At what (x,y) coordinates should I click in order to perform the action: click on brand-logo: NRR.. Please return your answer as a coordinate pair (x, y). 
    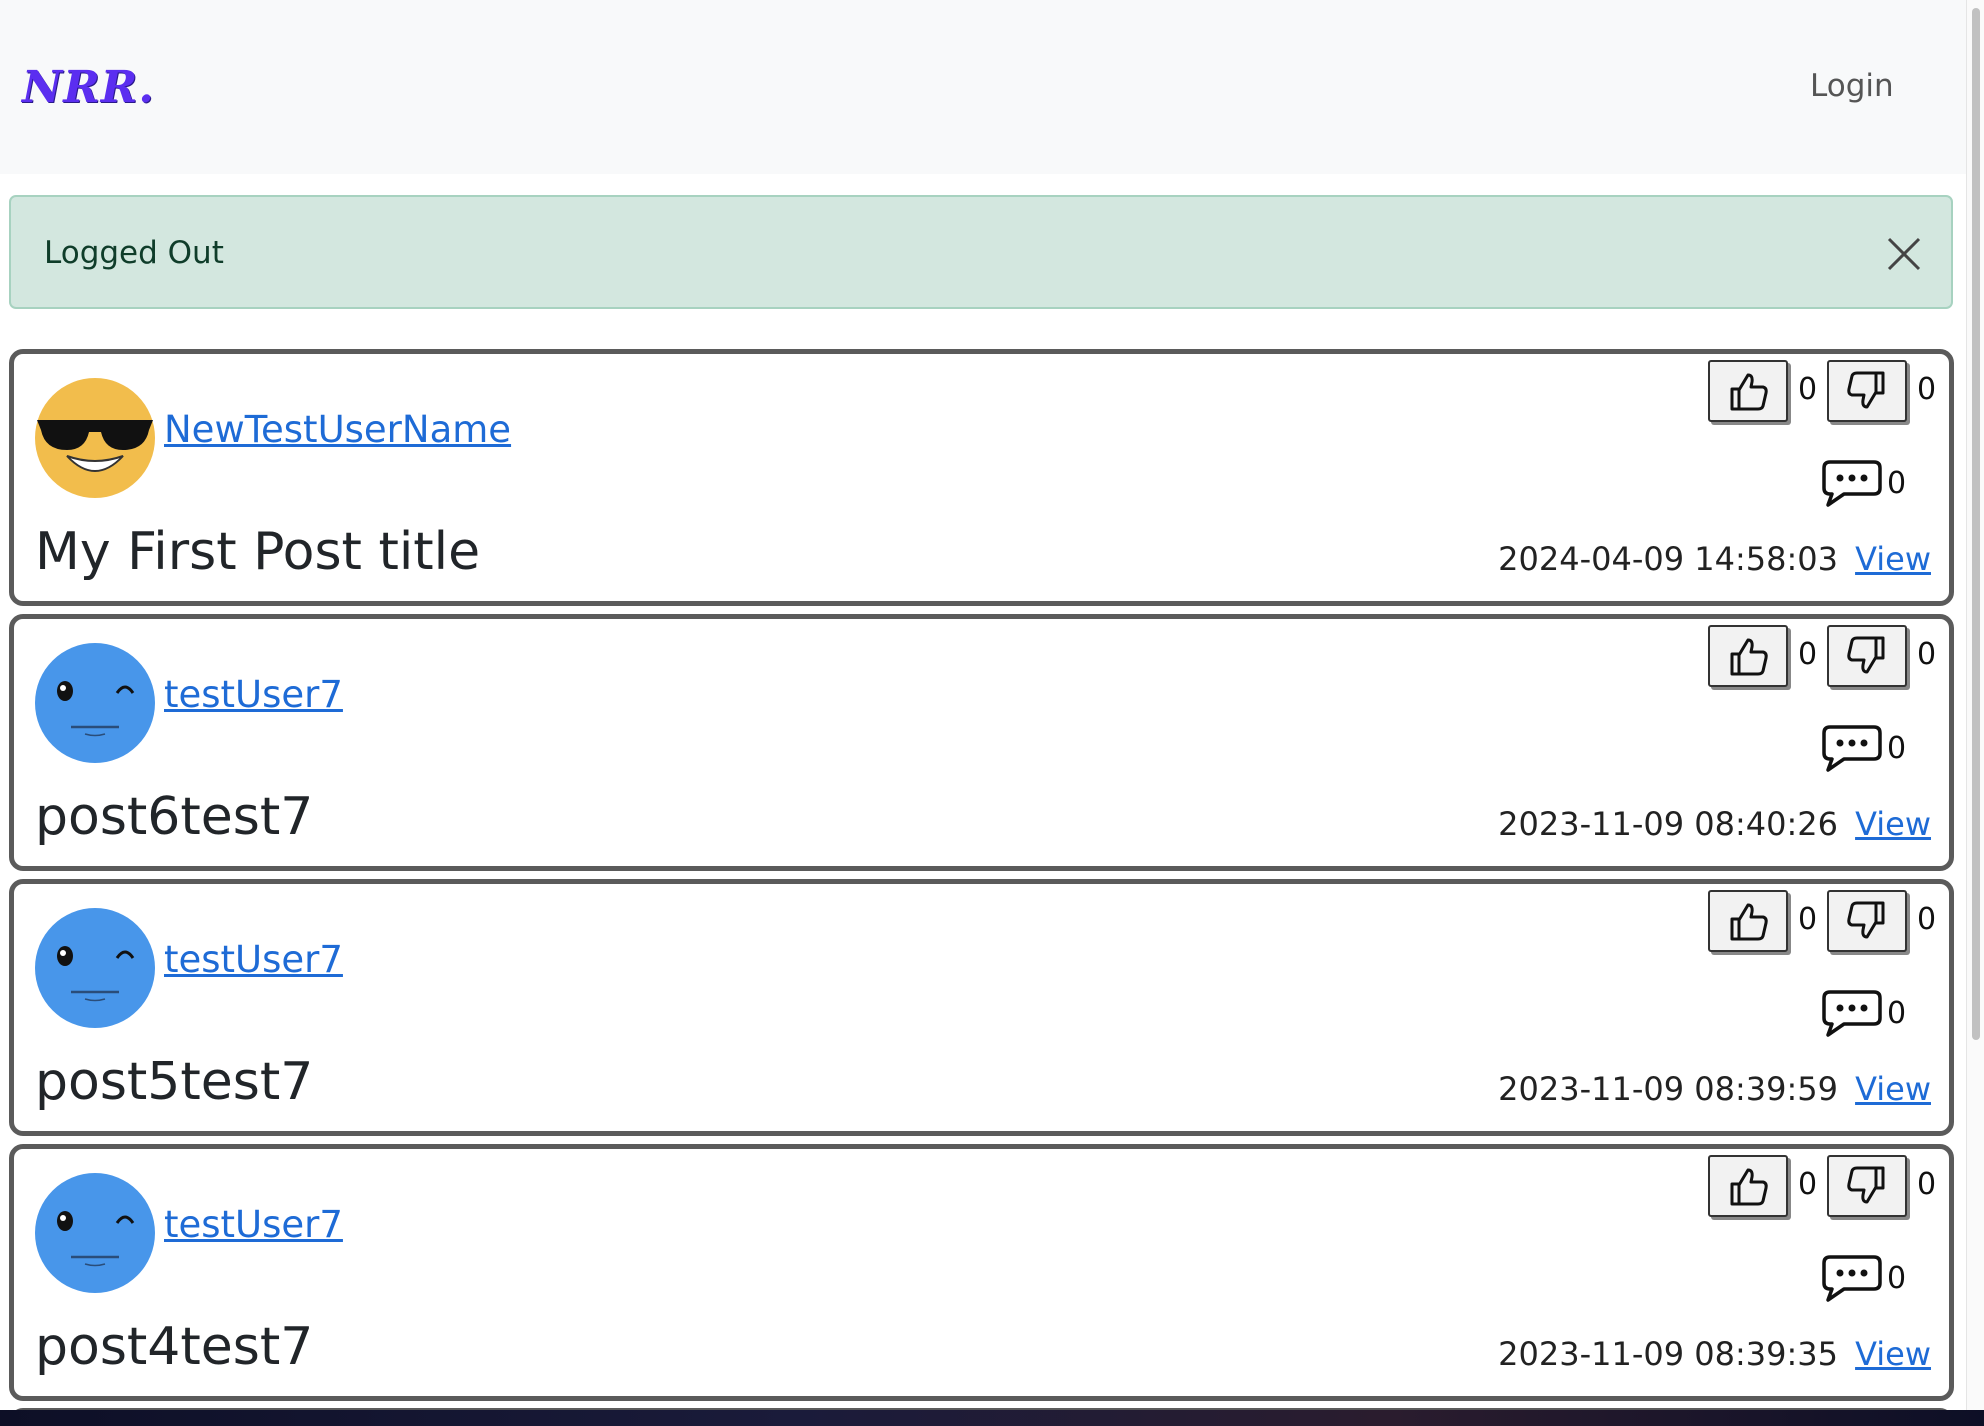
    Looking at the image, I should click on (88, 87).